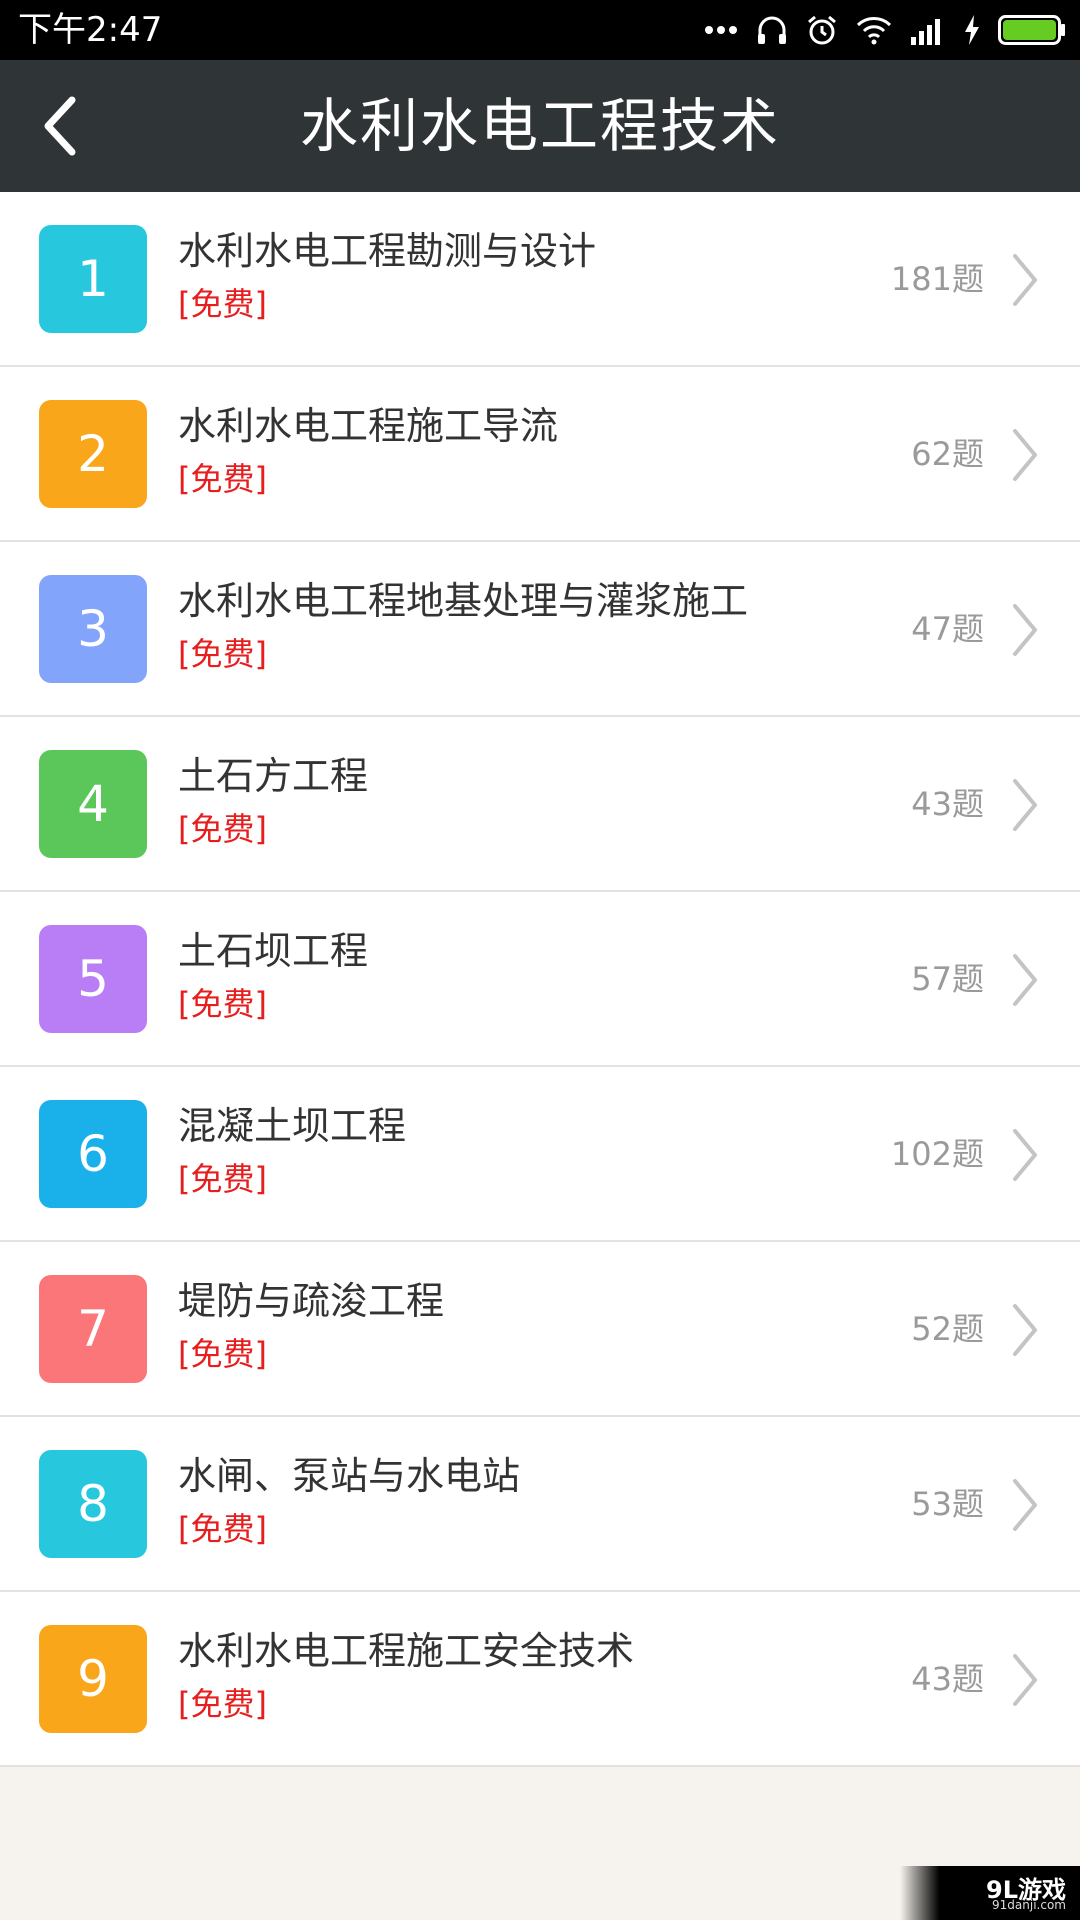 Image resolution: width=1080 pixels, height=1920 pixels. Describe the element at coordinates (93, 629) in the screenshot. I see `item-number-badge: 3` at that location.